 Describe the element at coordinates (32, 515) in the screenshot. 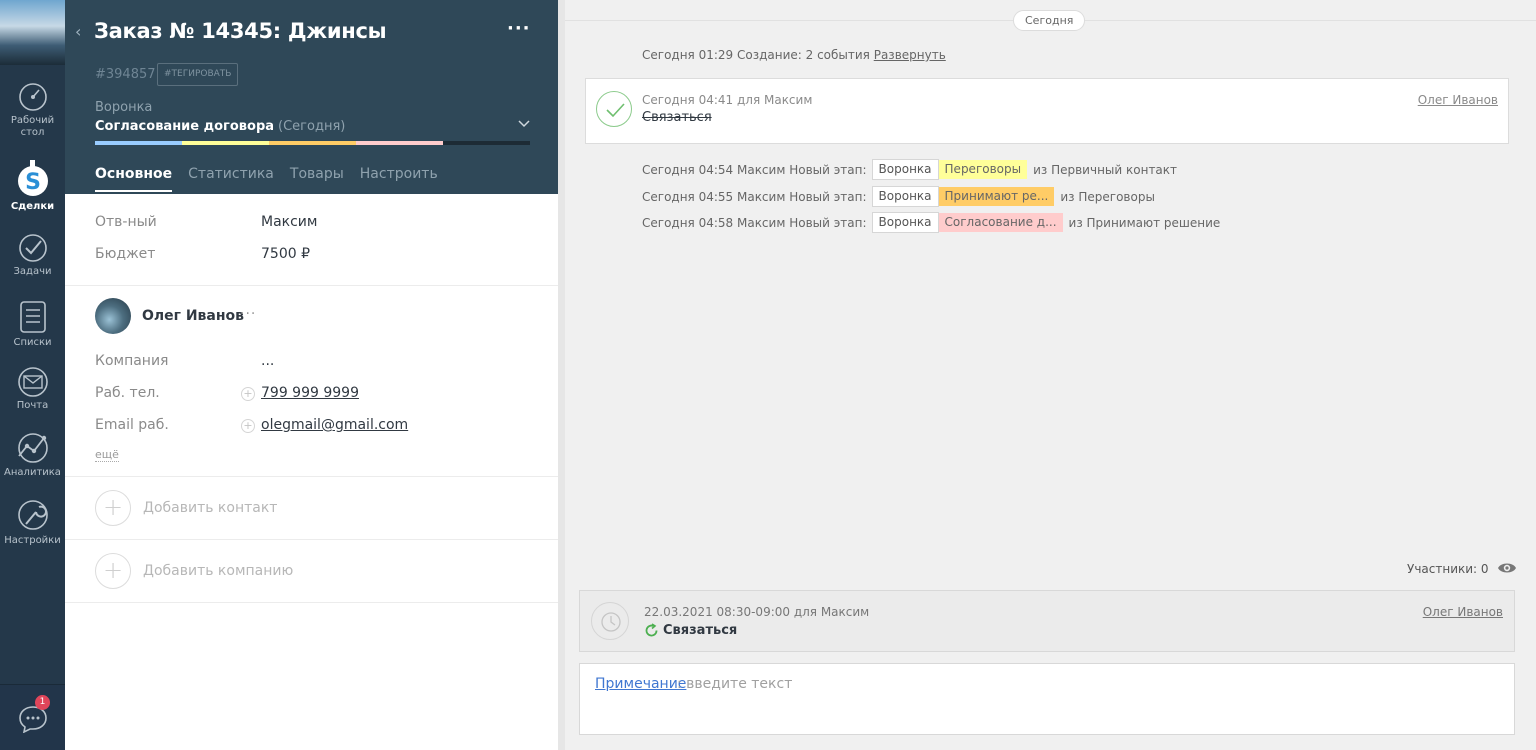

I see `settings-wrench-icon` at that location.